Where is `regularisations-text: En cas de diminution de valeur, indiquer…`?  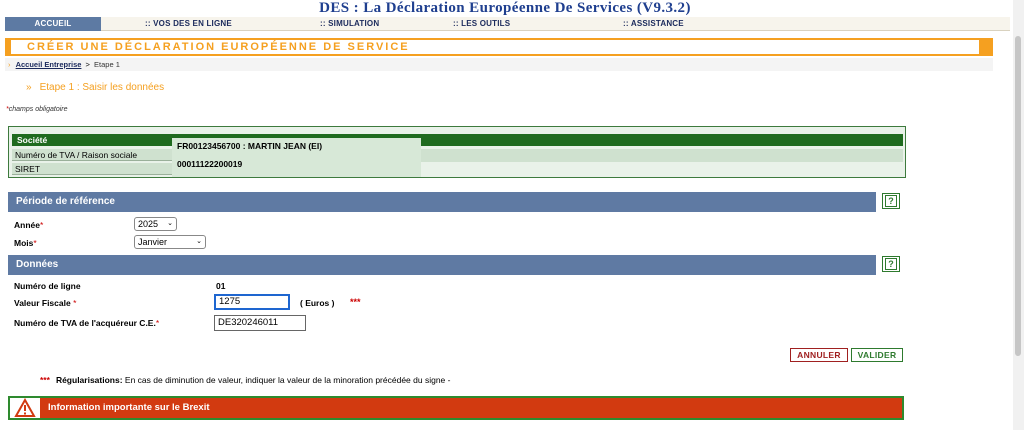
regularisations-text: En cas de diminution de valeur, indiquer… is located at coordinates (286, 380).